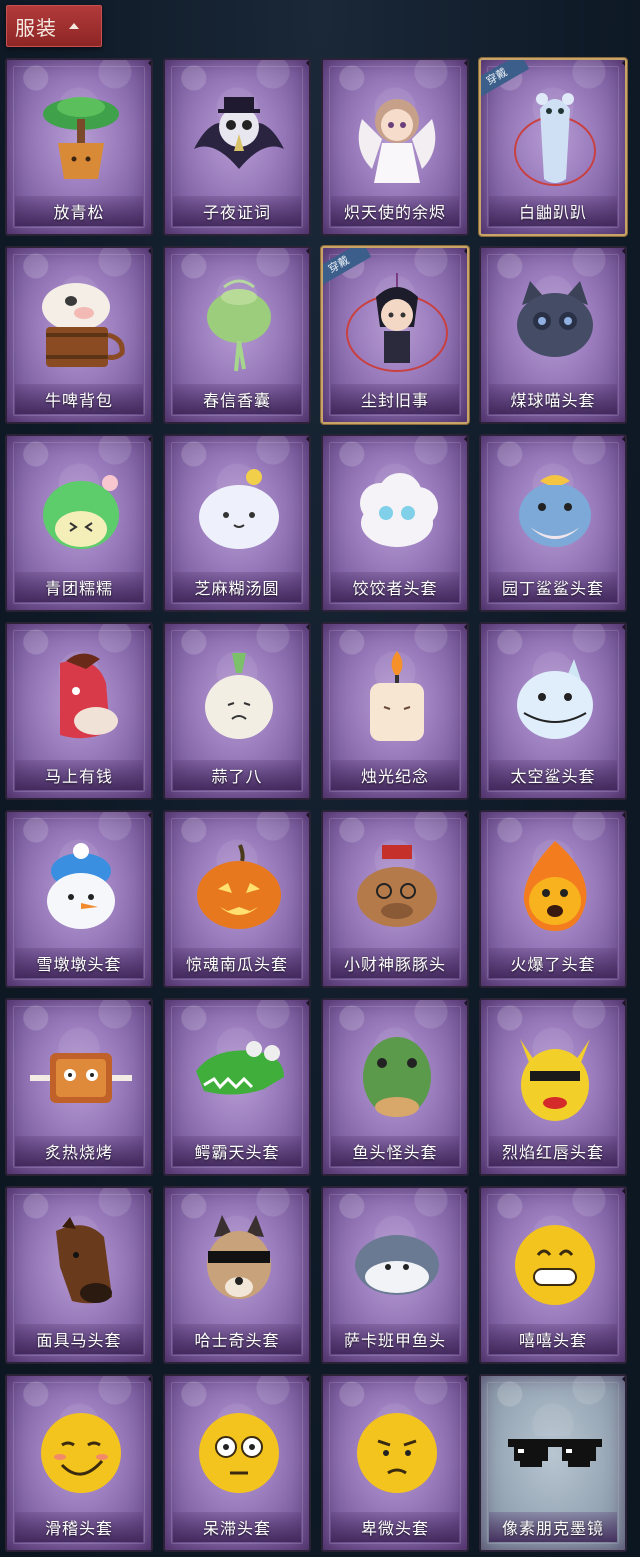 The width and height of the screenshot is (640, 1557). Describe the element at coordinates (555, 698) in the screenshot. I see `space-shark-head-icon` at that location.